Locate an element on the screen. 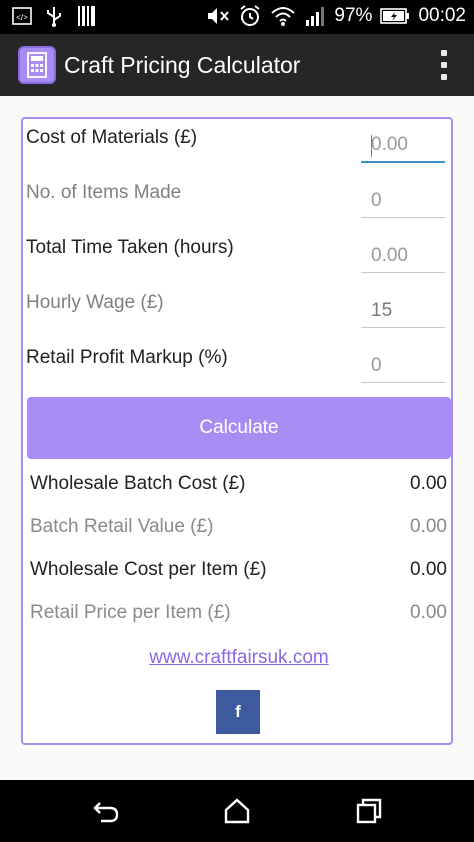 Image resolution: width=474 pixels, height=842 pixels. status-bar: </> 97% 00:02 is located at coordinates (237, 17).